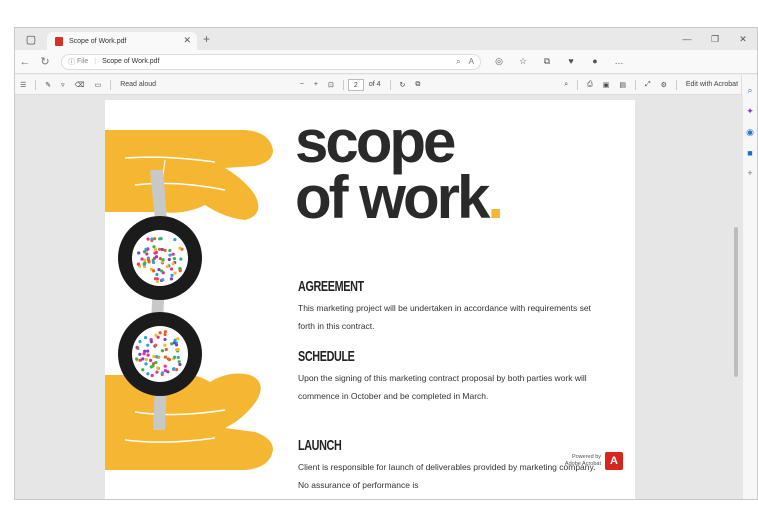 Image resolution: width=758 pixels, height=525 pixels. I want to click on pdf-file-icon, so click(59, 41).